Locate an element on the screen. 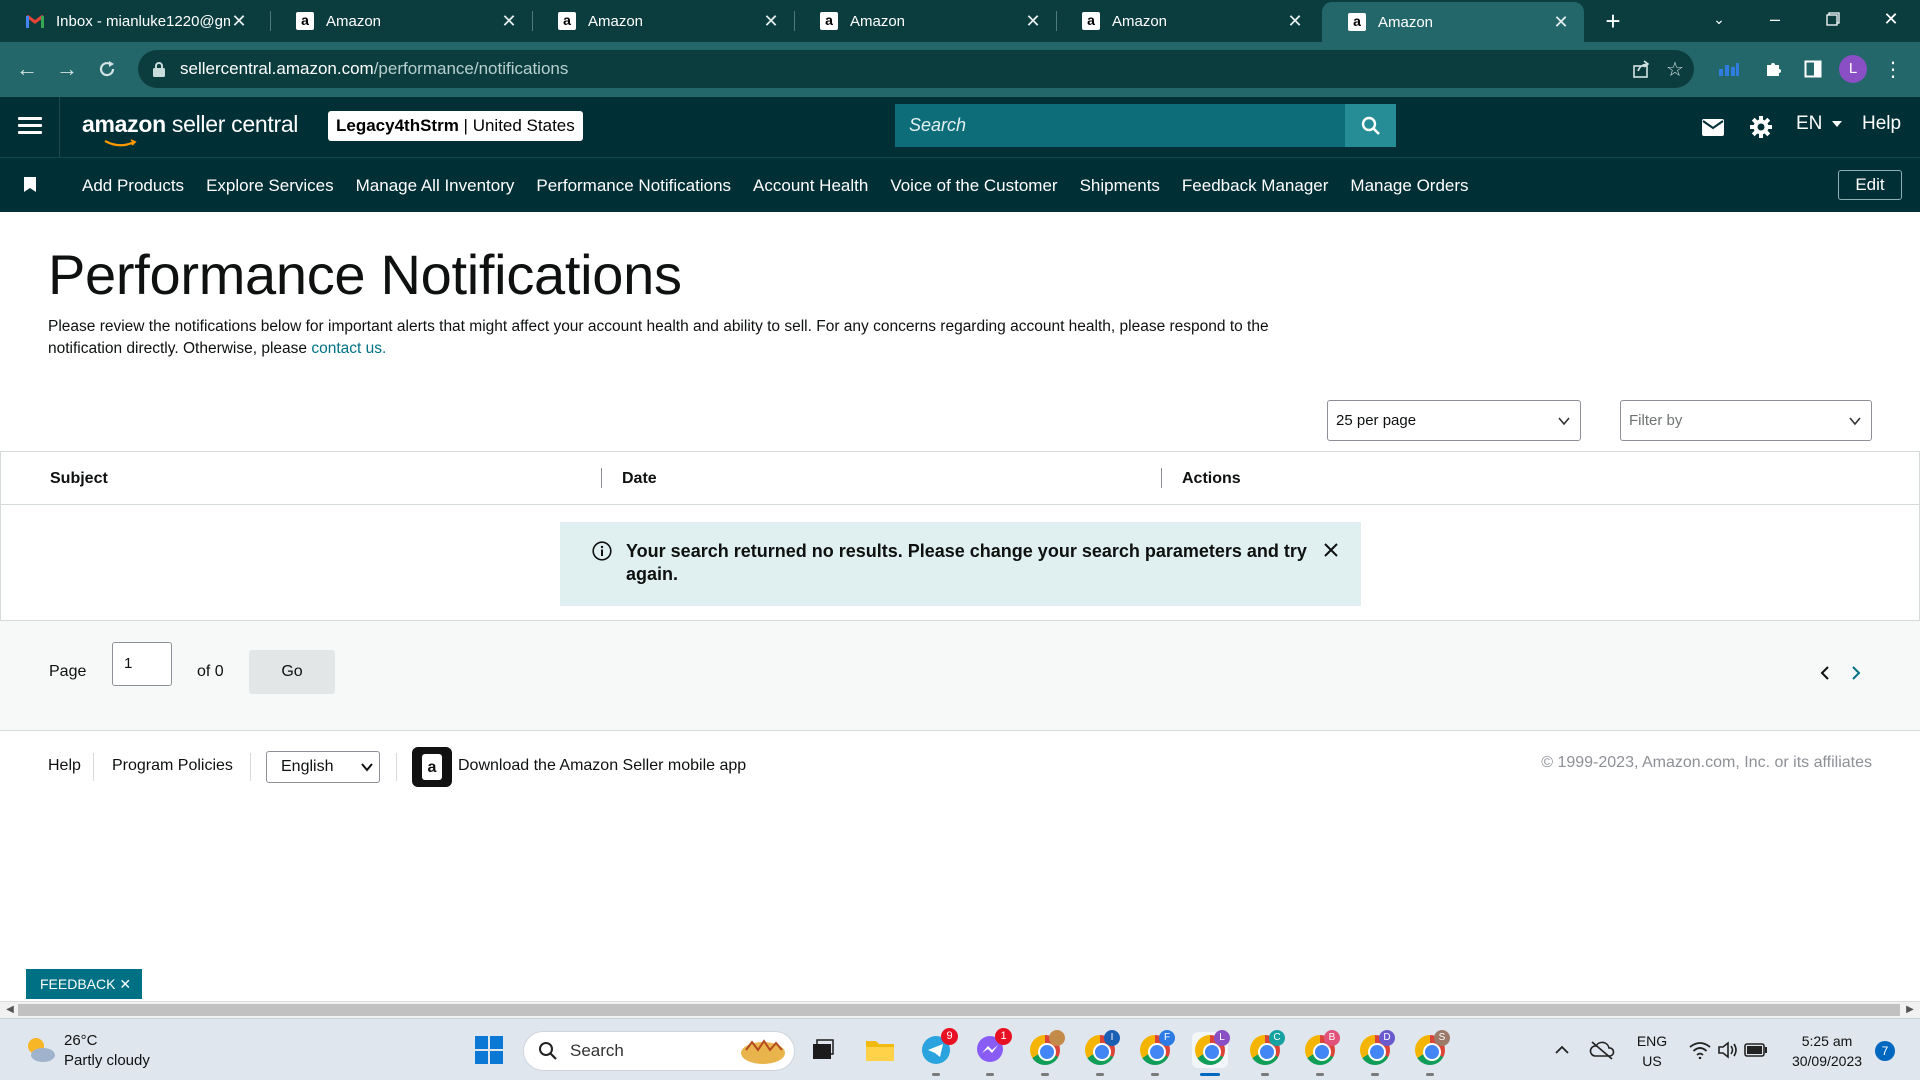 The height and width of the screenshot is (1080, 1920). column-header-date: Date is located at coordinates (639, 479).